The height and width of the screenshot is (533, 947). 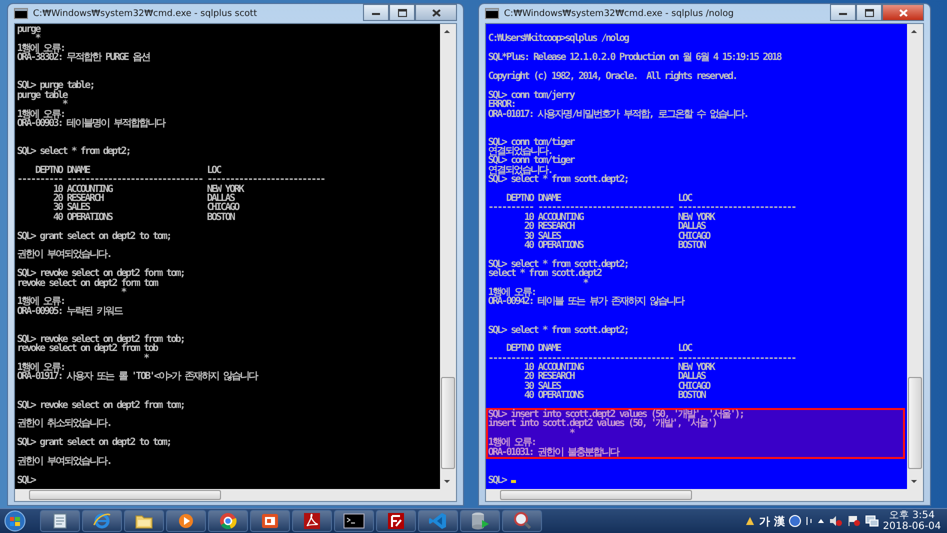 What do you see at coordinates (545, 274) in the screenshot?
I see `console-line: select * from scott.dept2` at bounding box center [545, 274].